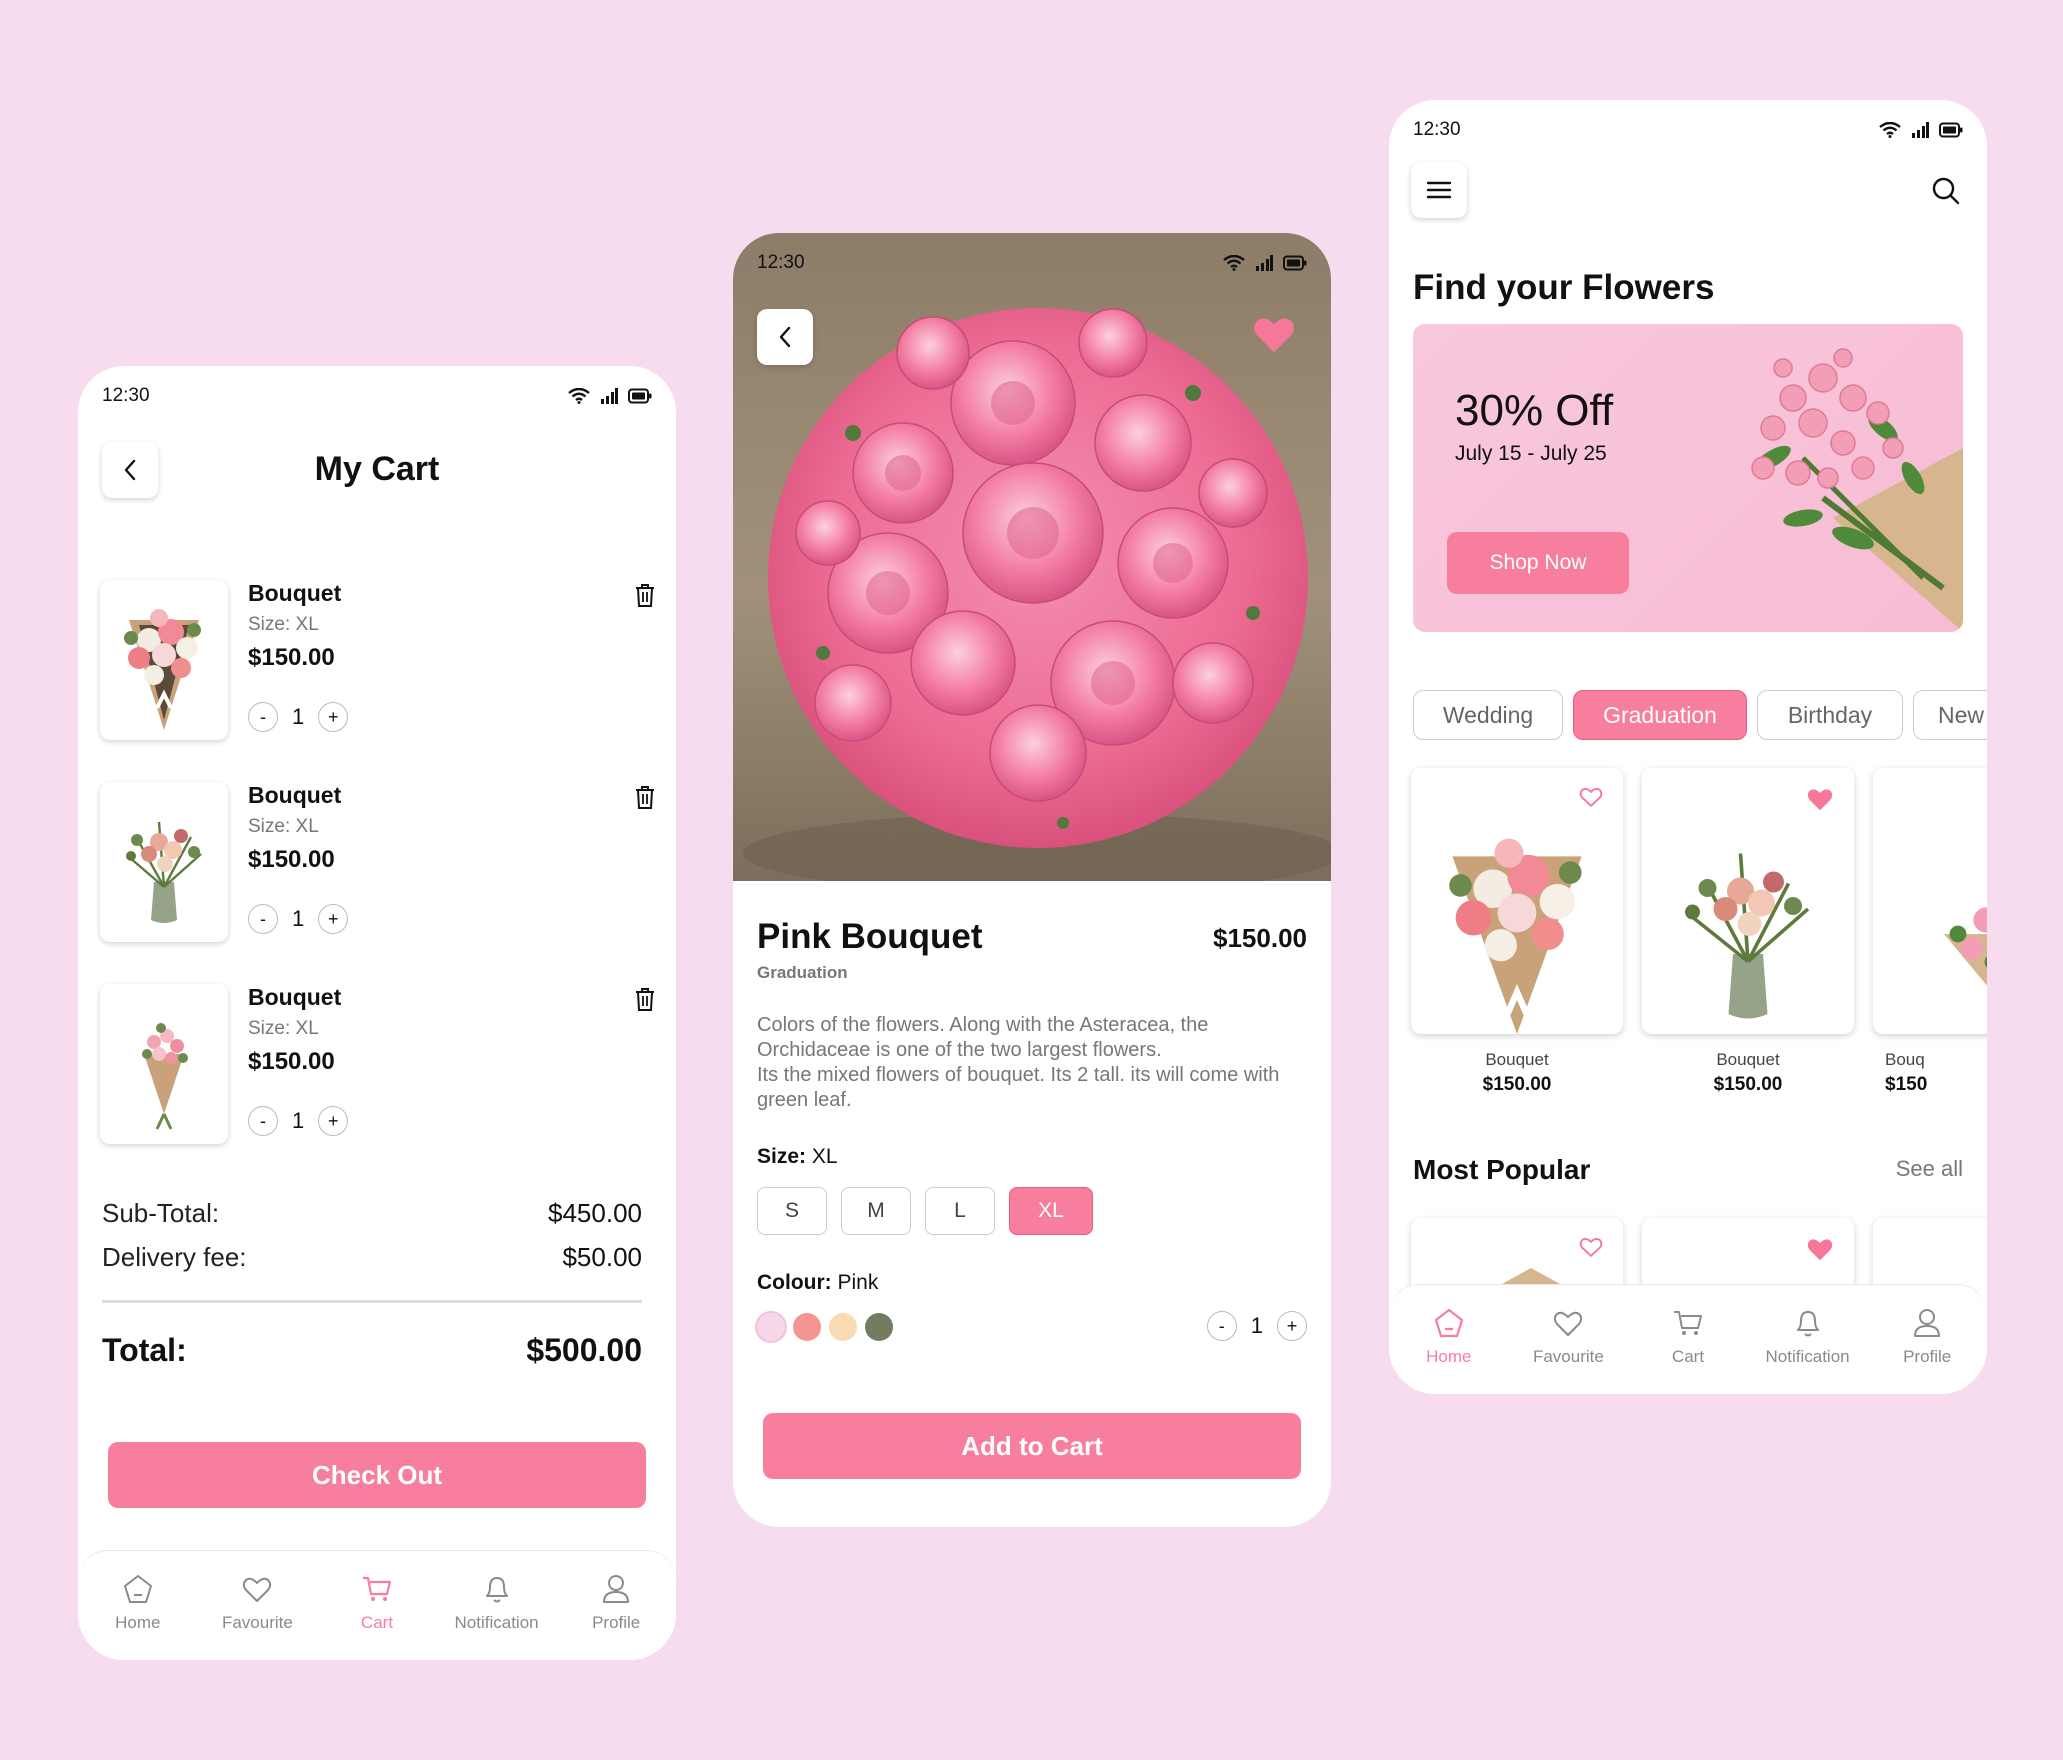  I want to click on shop-now-button: Shop Now, so click(1538, 563).